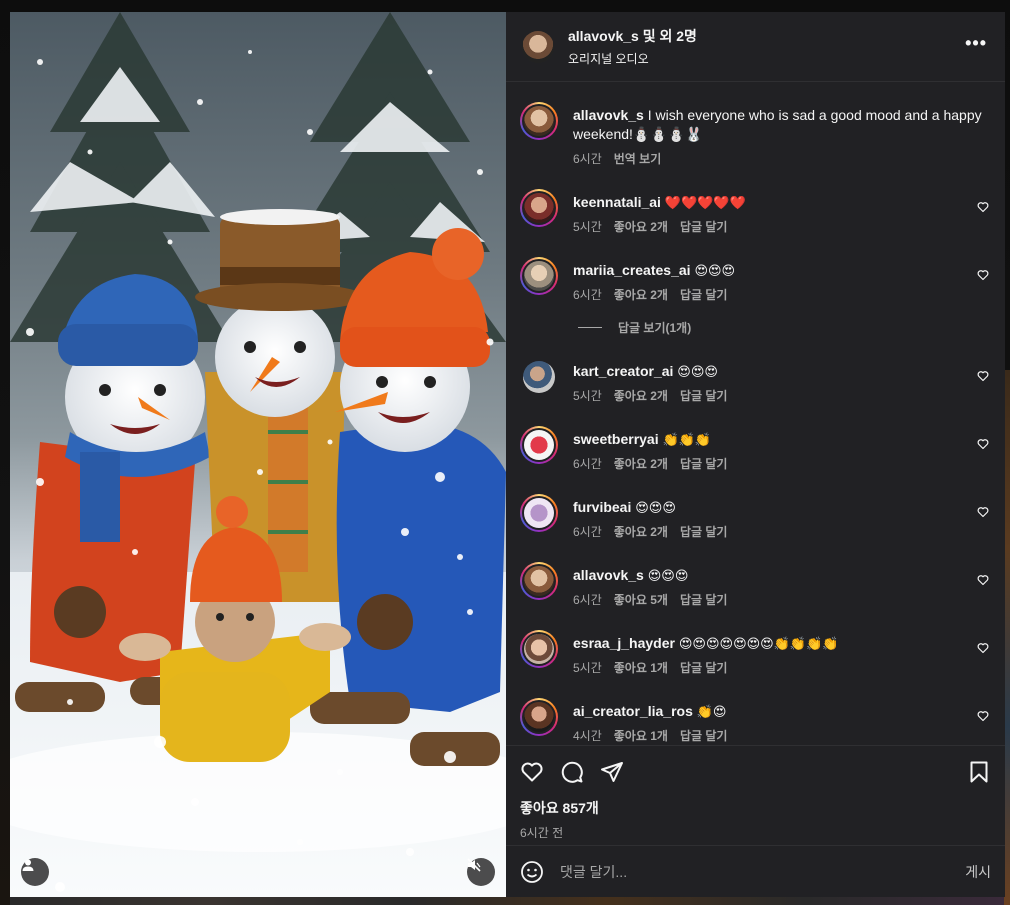 The width and height of the screenshot is (1010, 905). Describe the element at coordinates (608, 115) in the screenshot. I see `caption-username: allavovk_s` at that location.